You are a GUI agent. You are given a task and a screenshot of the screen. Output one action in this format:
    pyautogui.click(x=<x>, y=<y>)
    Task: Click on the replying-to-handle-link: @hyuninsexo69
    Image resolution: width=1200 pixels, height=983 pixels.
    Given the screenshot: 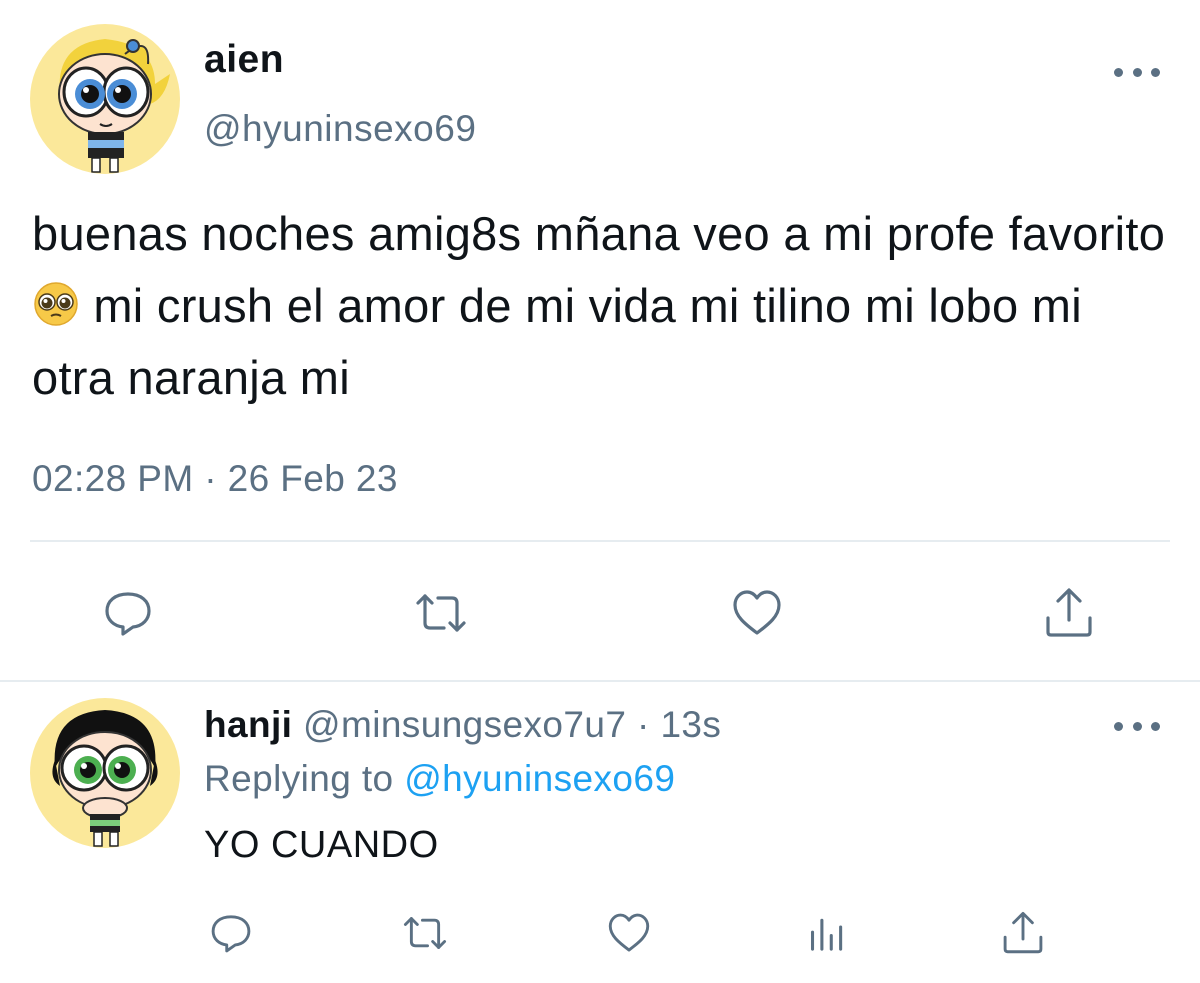 What is the action you would take?
    pyautogui.click(x=539, y=778)
    